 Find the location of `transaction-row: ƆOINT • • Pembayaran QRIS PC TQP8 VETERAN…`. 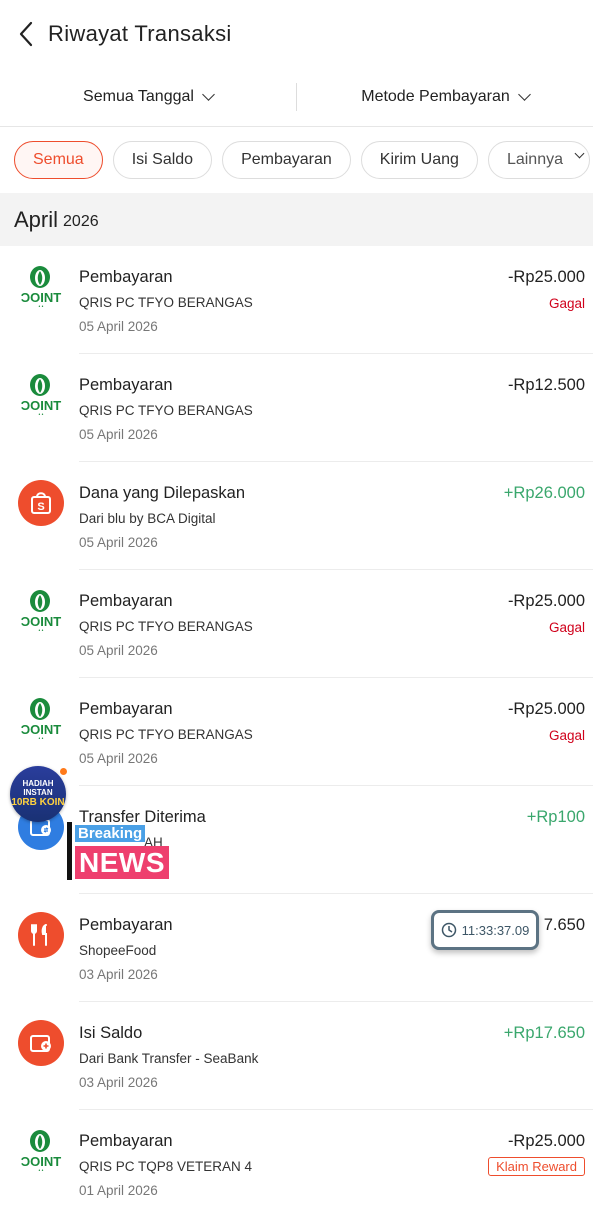

transaction-row: ƆOINT • • Pembayaran QRIS PC TQP8 VETERAN… is located at coordinates (296, 1164).